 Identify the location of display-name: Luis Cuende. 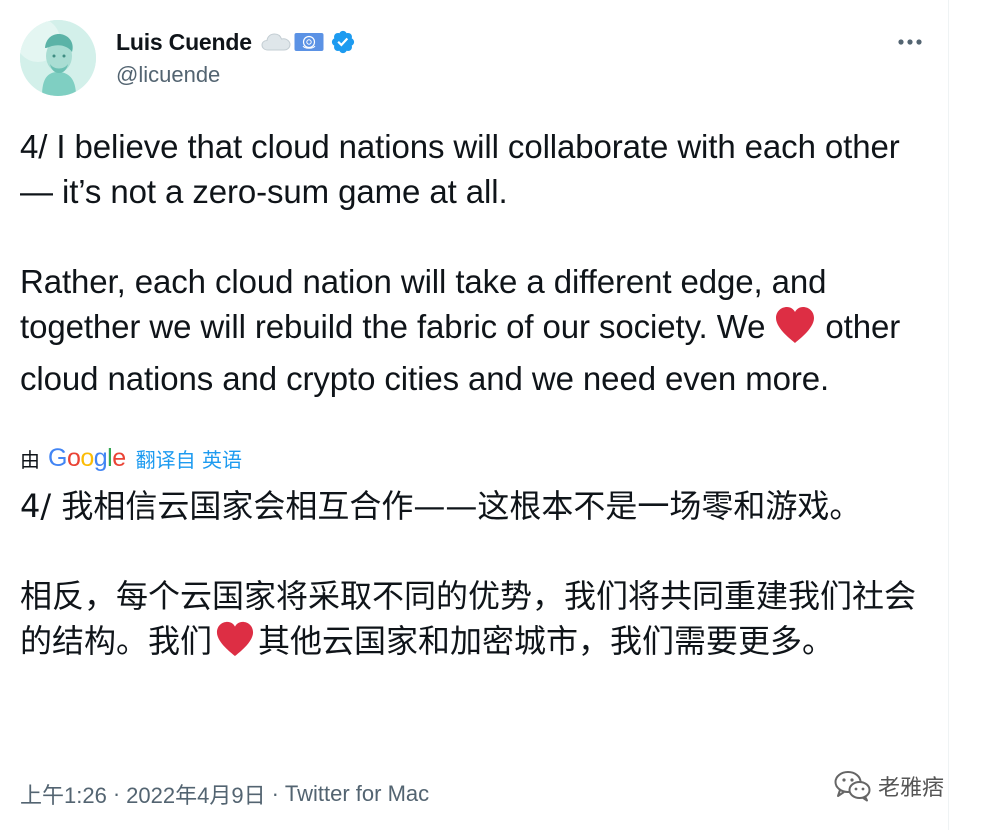
(184, 42).